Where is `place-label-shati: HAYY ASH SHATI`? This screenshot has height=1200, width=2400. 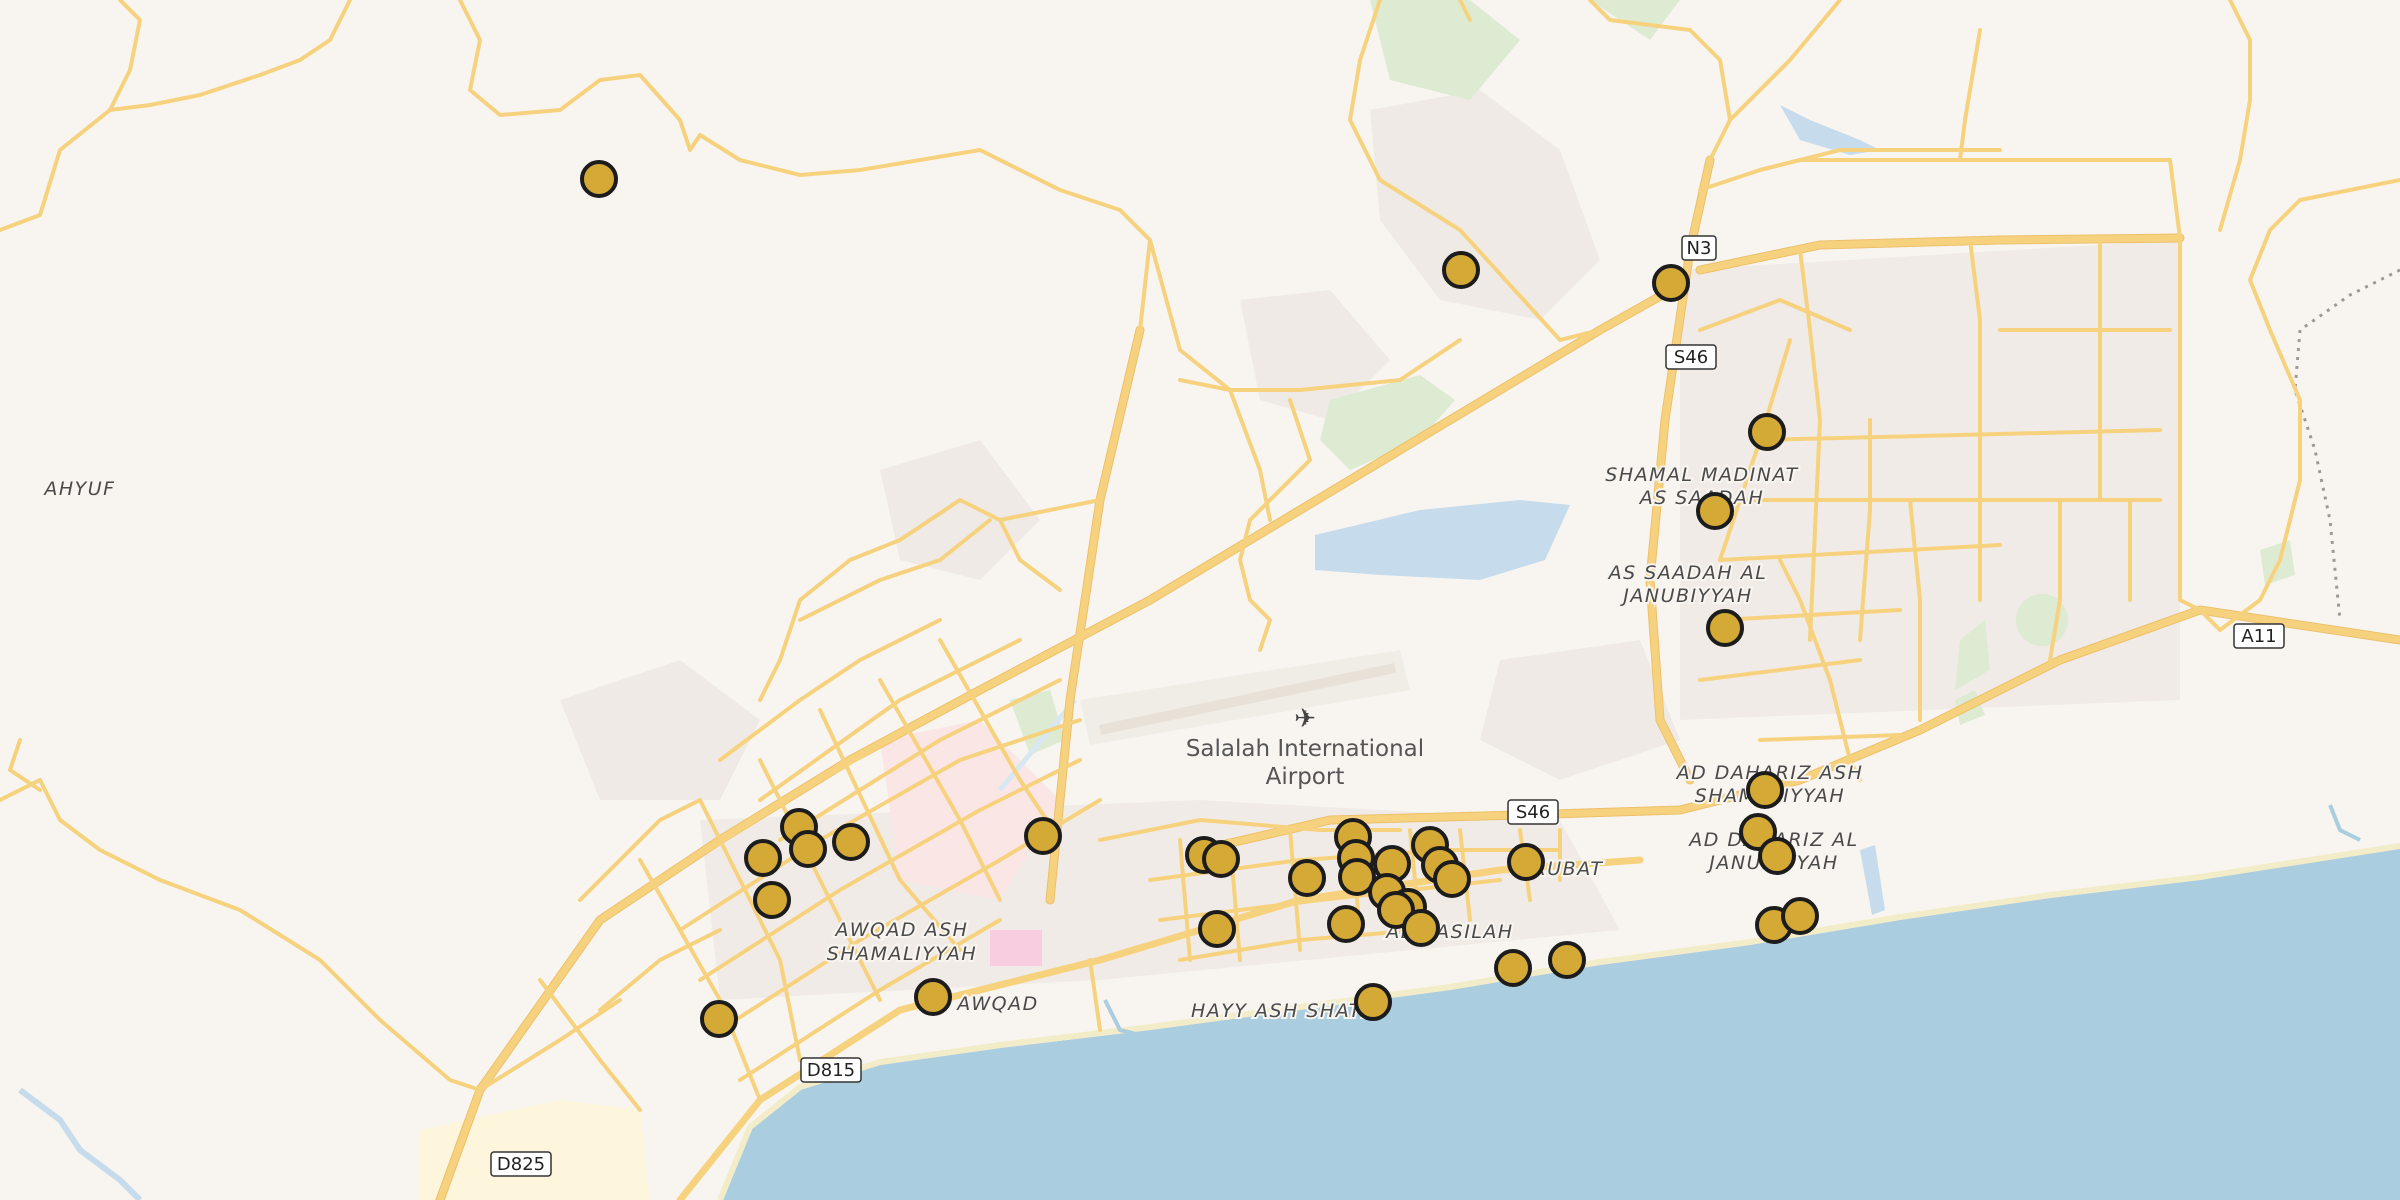
place-label-shati: HAYY ASH SHATI is located at coordinates (1280, 1011).